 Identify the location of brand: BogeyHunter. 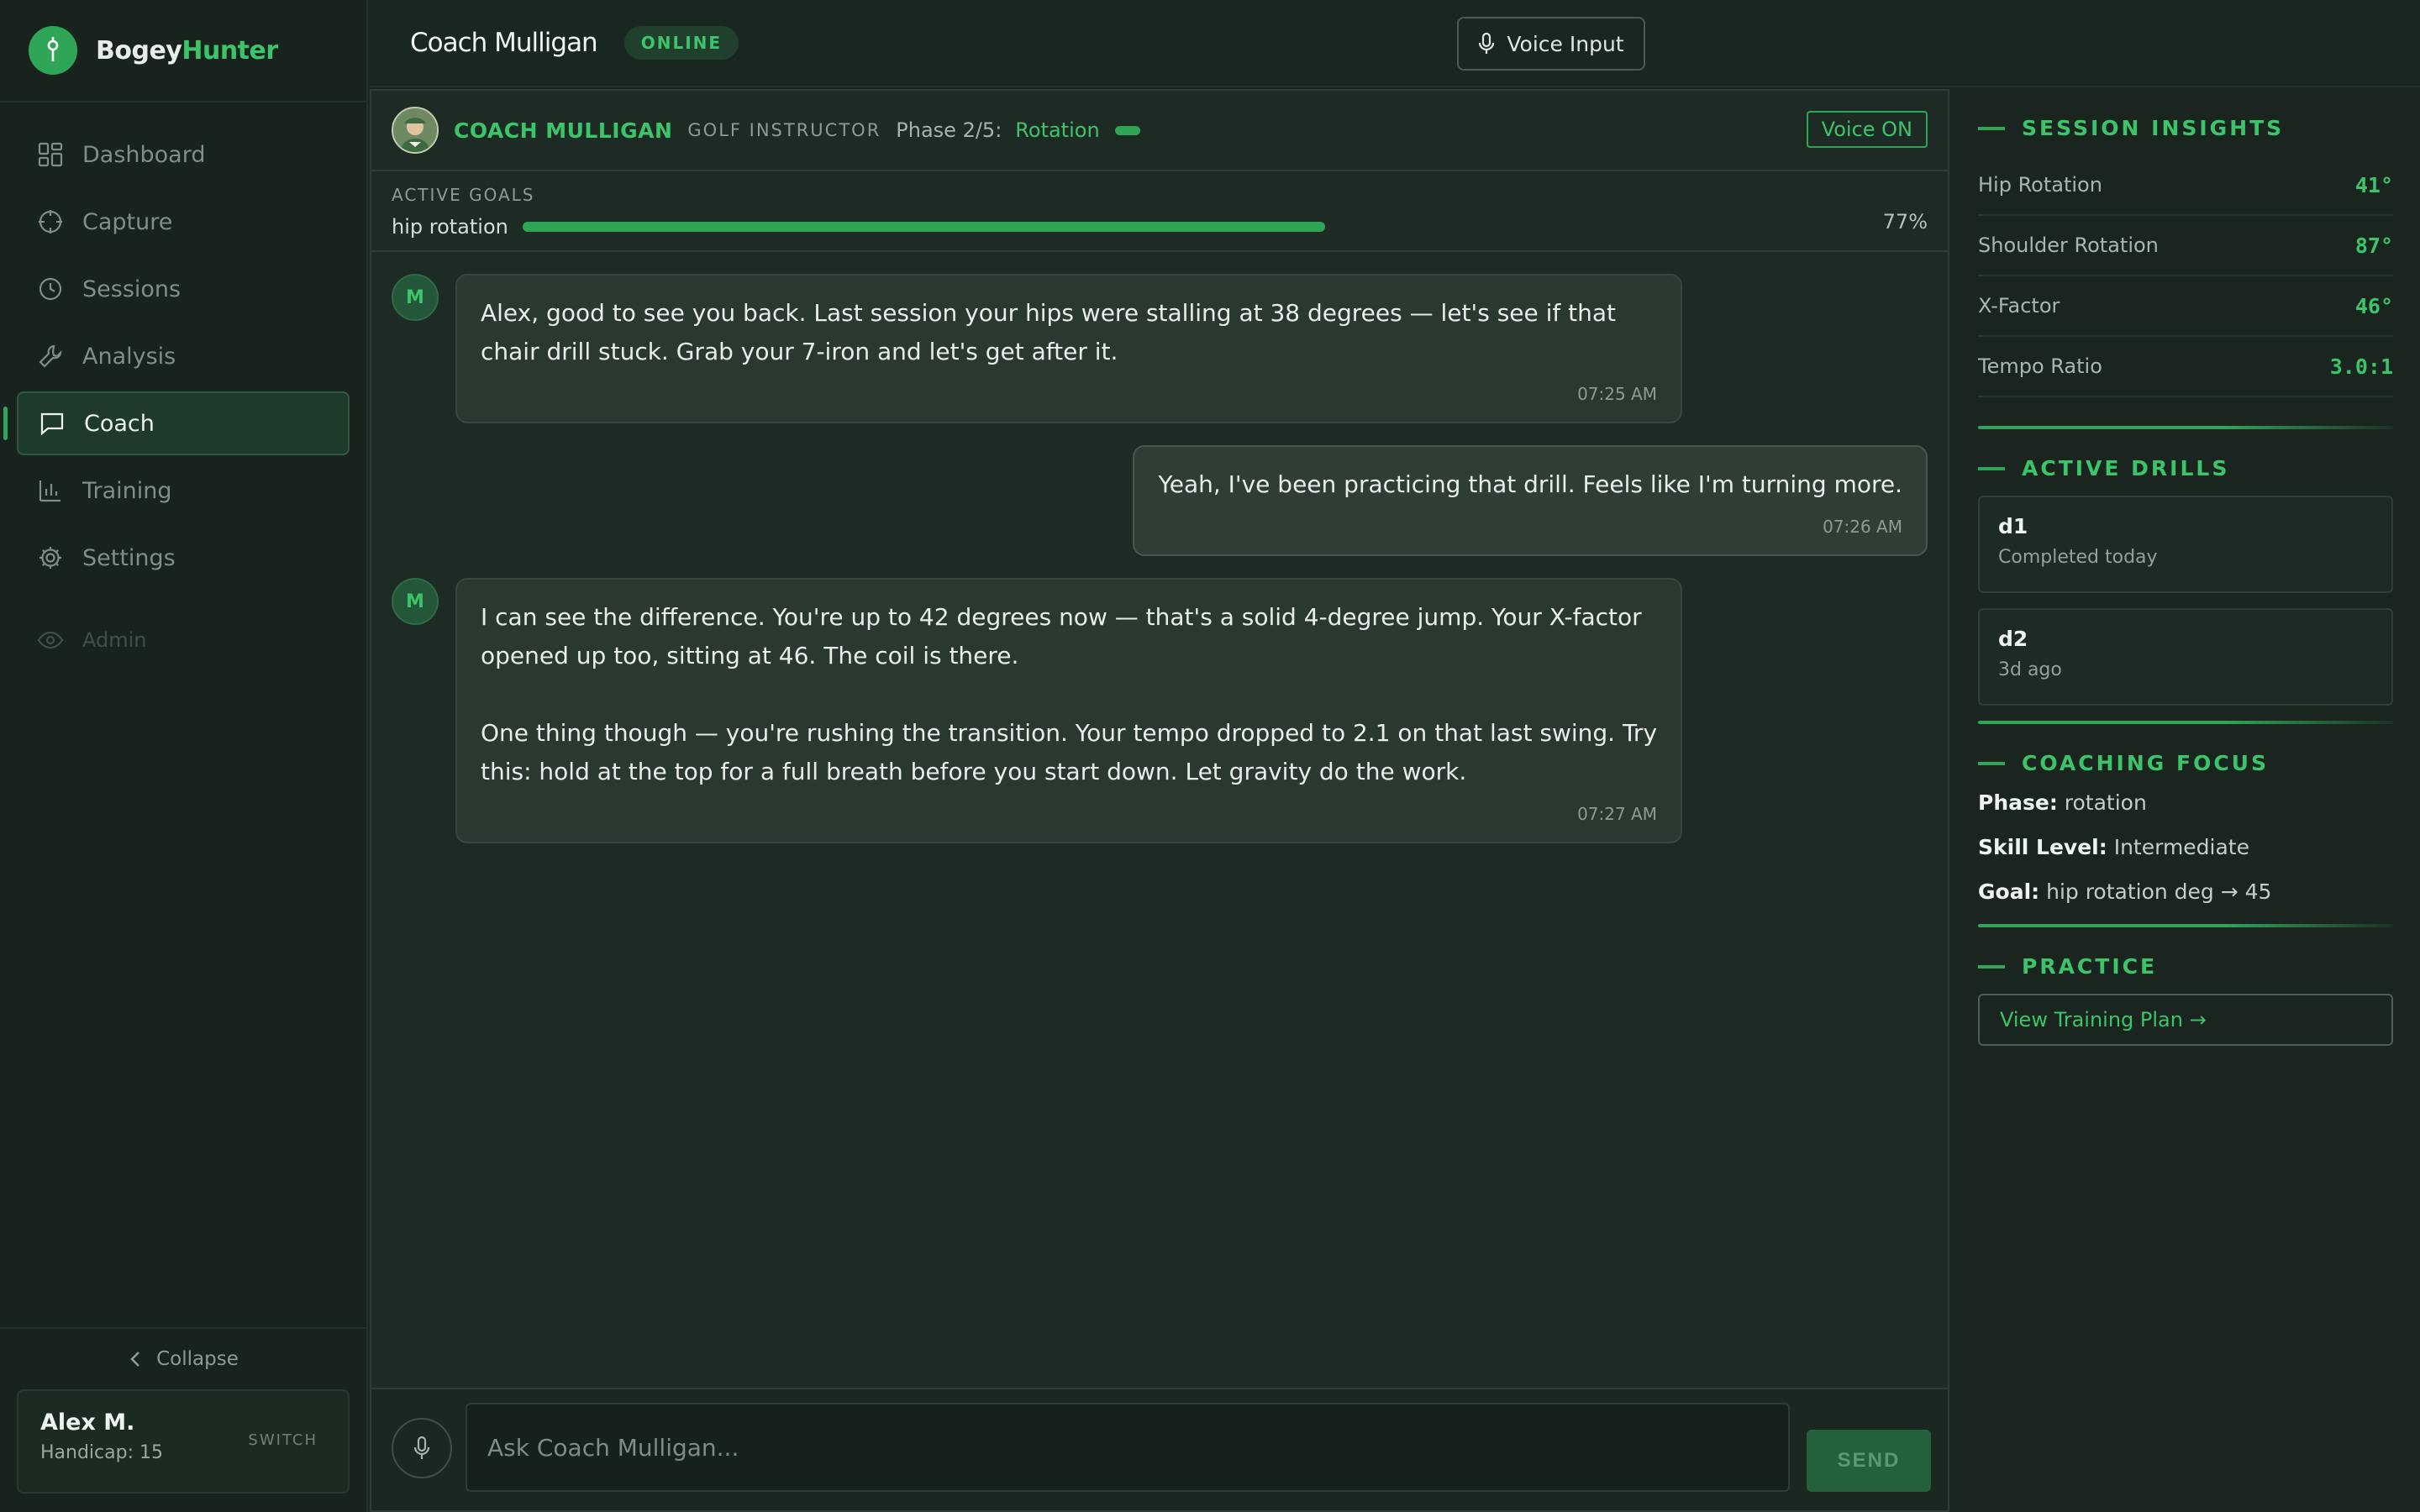
(183, 51).